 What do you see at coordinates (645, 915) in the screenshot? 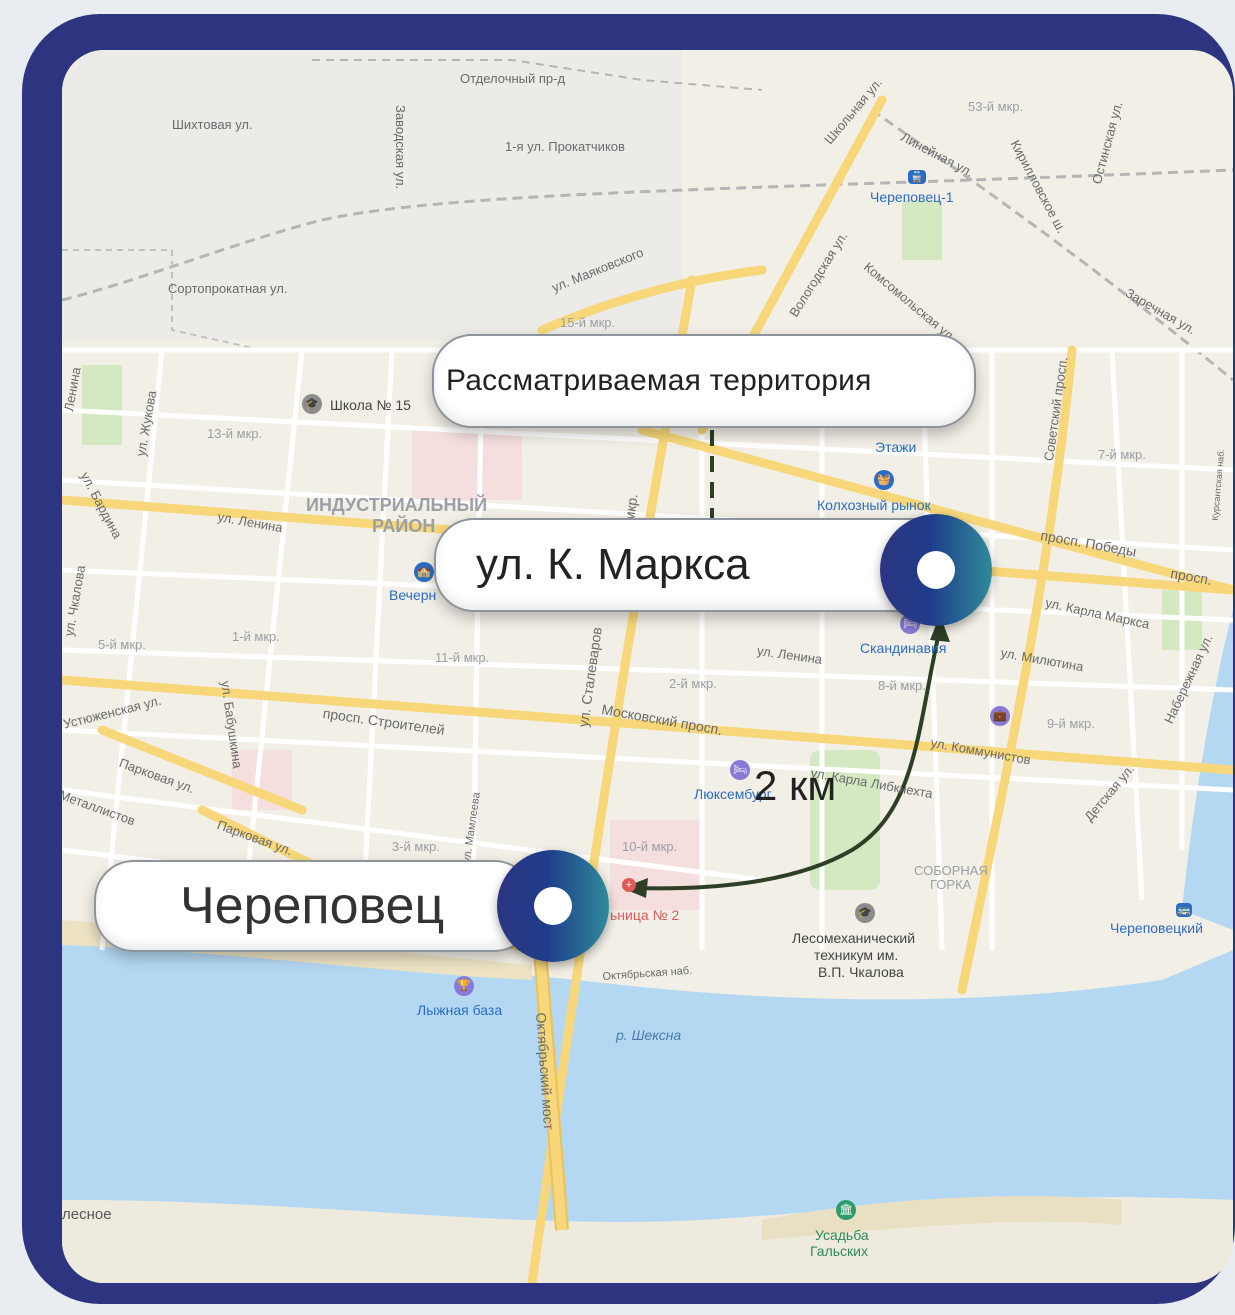
I see `map-label: ьница № 2` at bounding box center [645, 915].